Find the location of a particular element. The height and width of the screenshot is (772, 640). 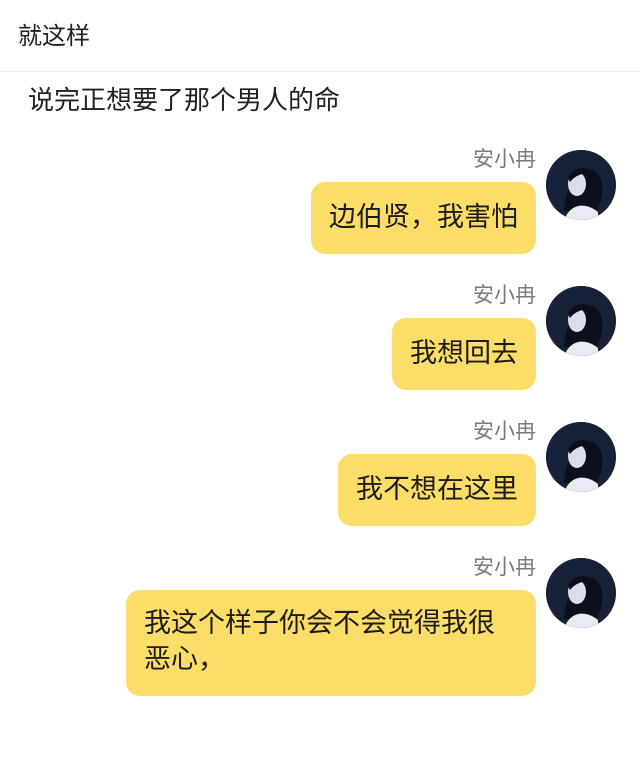

page-title: 就这样 is located at coordinates (54, 36).